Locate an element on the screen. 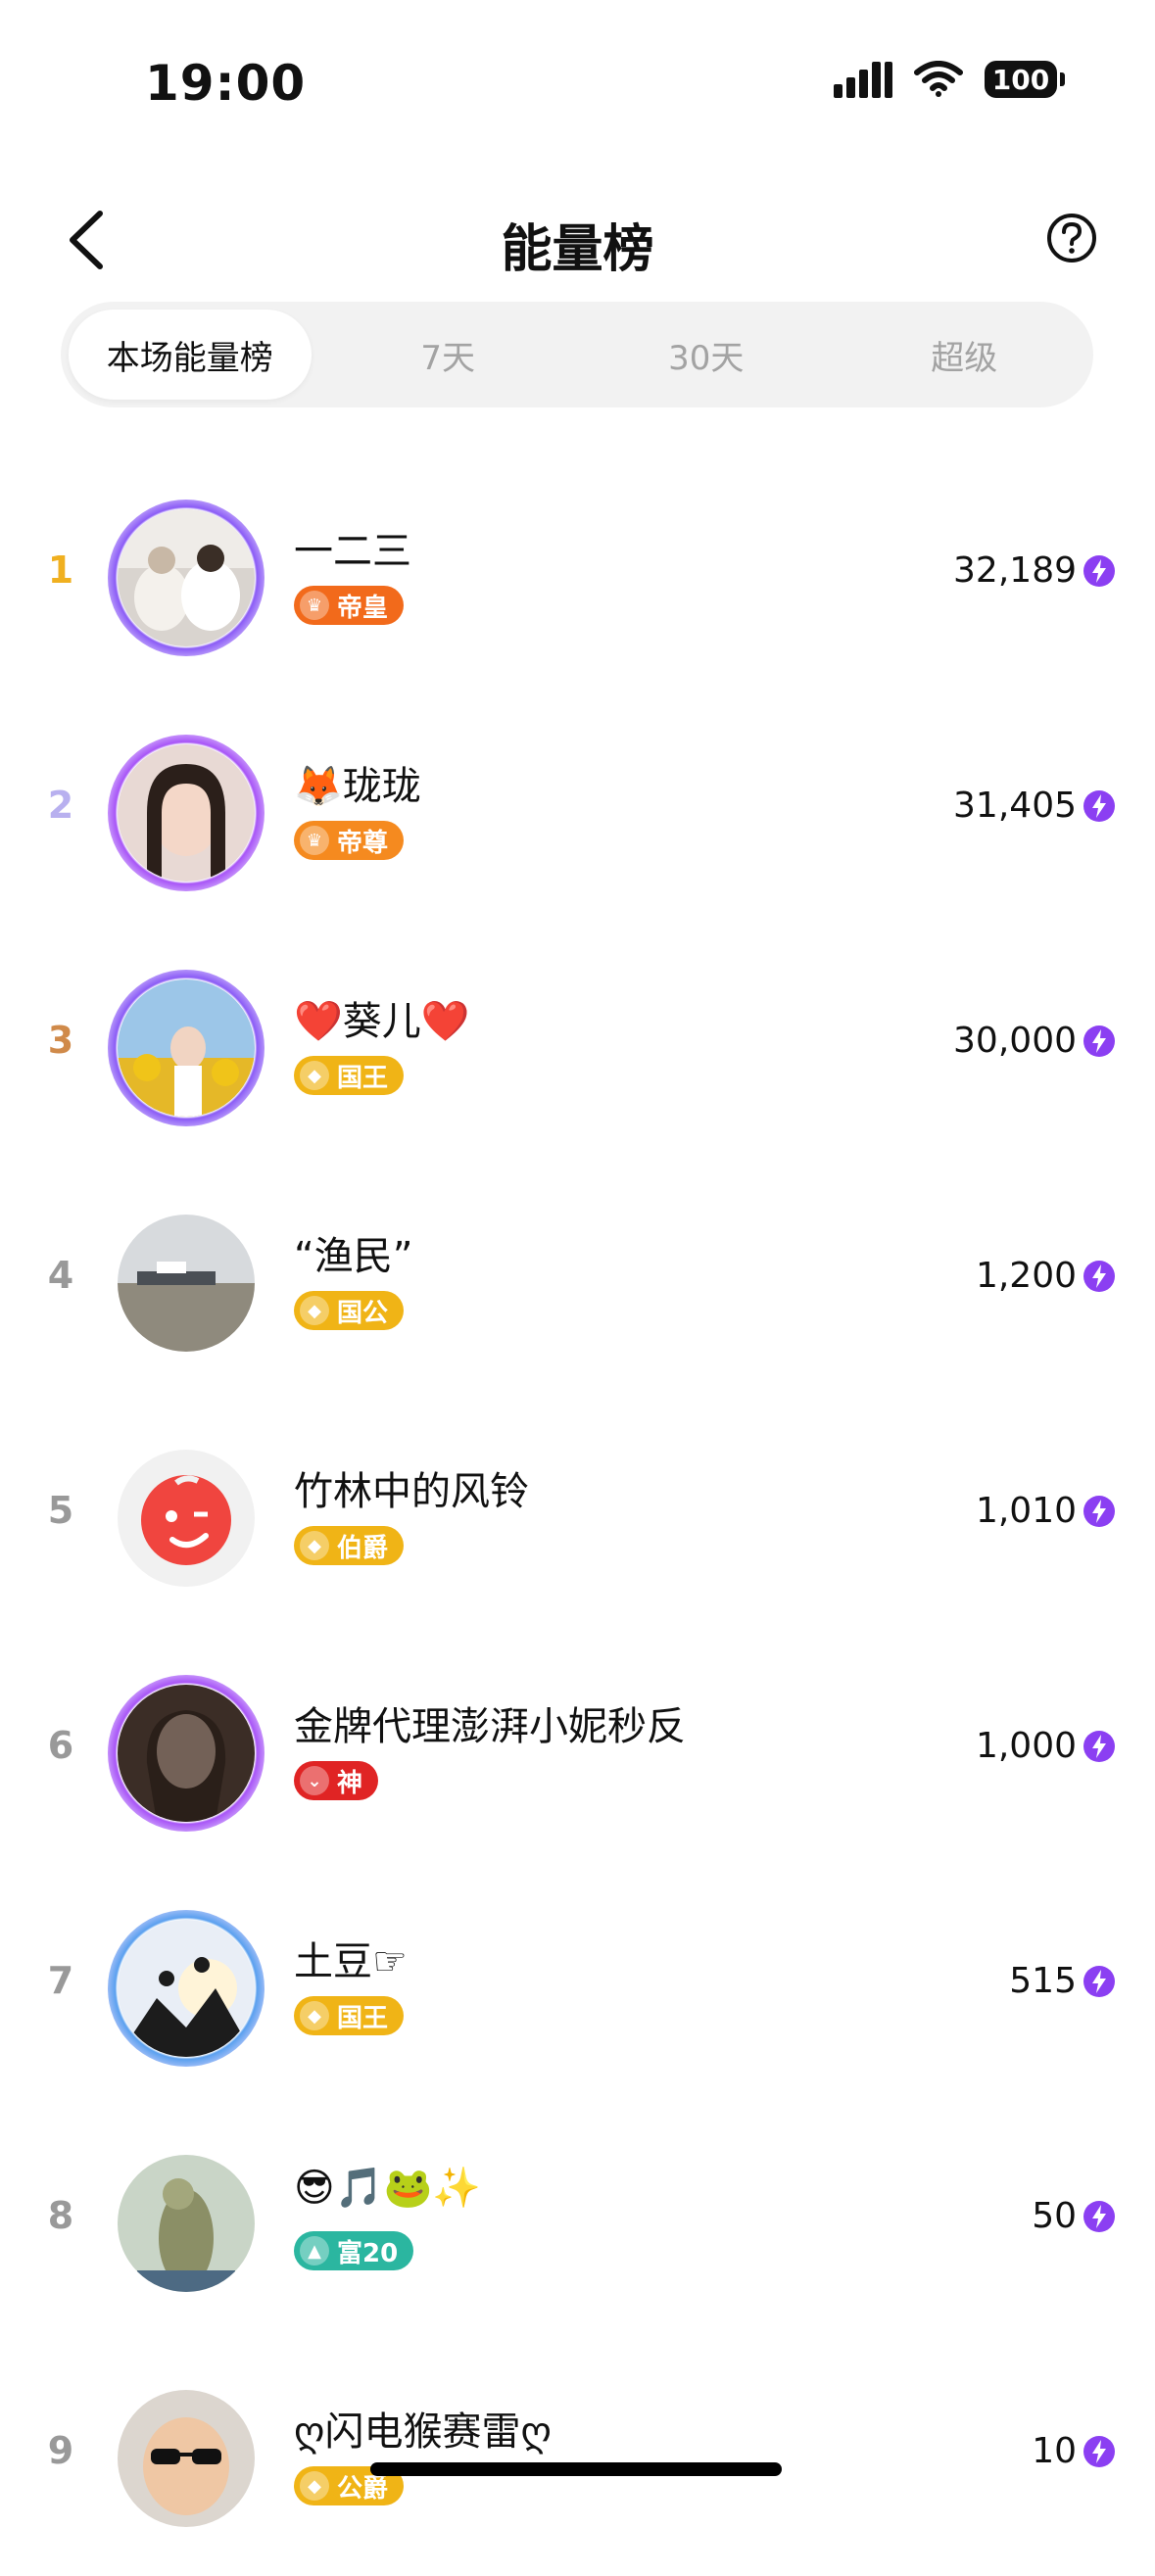 The height and width of the screenshot is (2576, 1155). rank-number: 4 is located at coordinates (61, 1275).